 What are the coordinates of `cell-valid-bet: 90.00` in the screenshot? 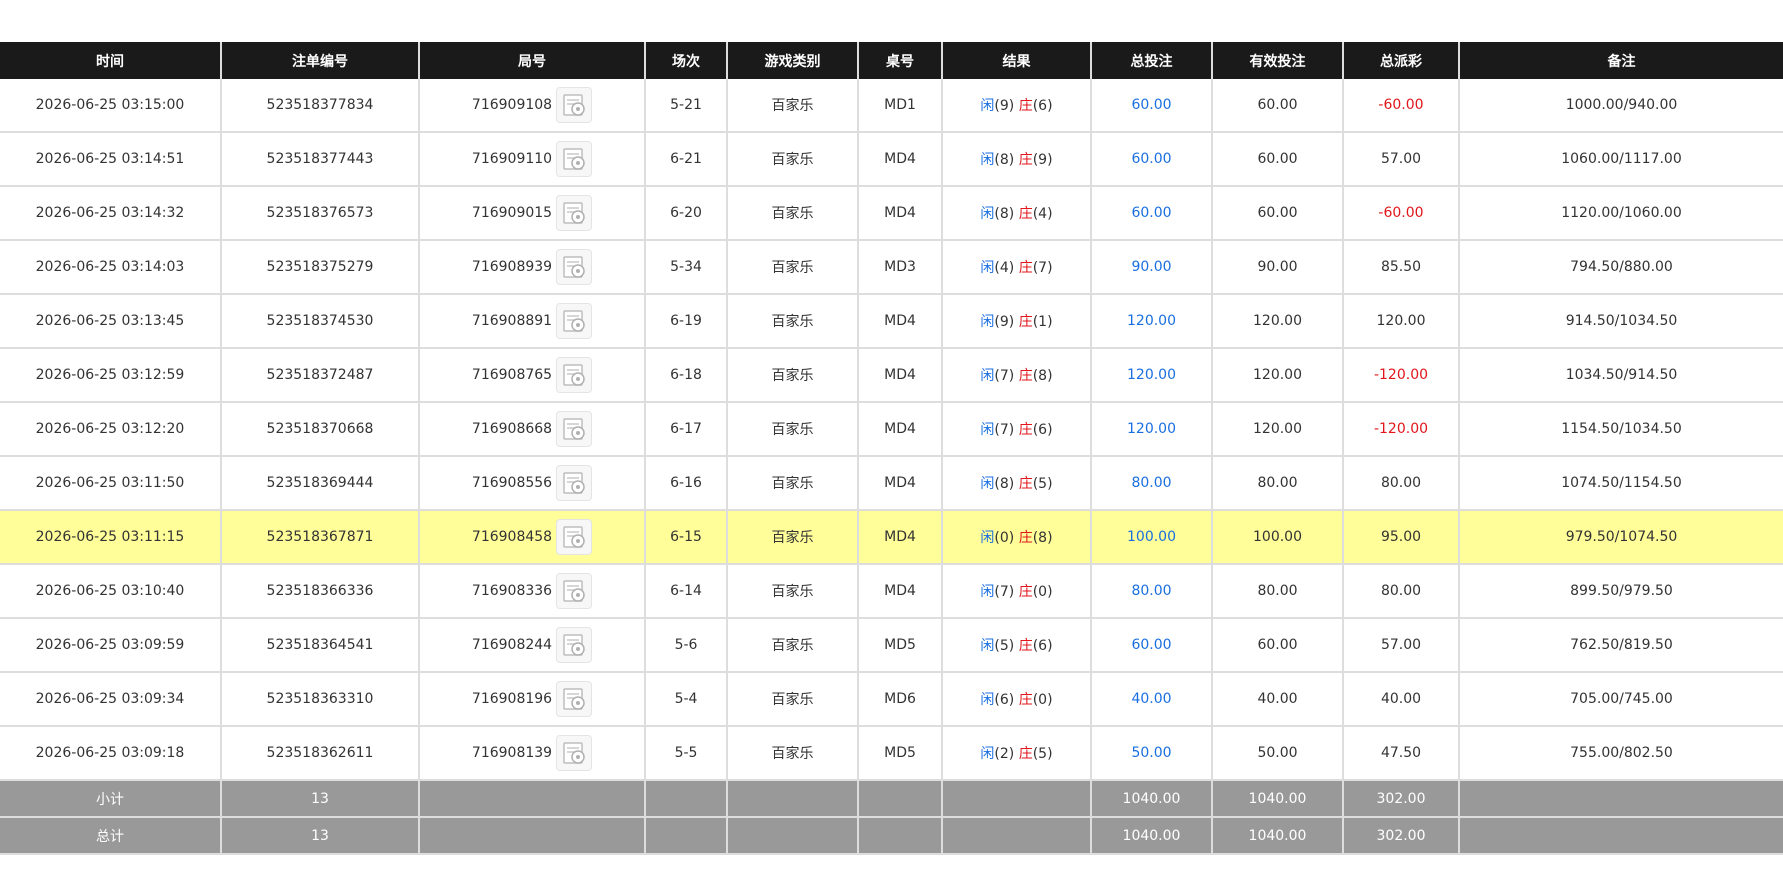 It's located at (1278, 267).